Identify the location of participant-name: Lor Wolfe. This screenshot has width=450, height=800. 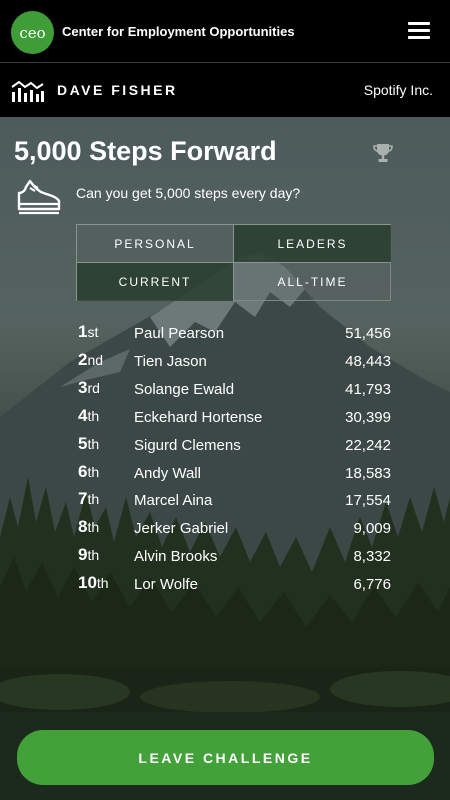
(166, 584).